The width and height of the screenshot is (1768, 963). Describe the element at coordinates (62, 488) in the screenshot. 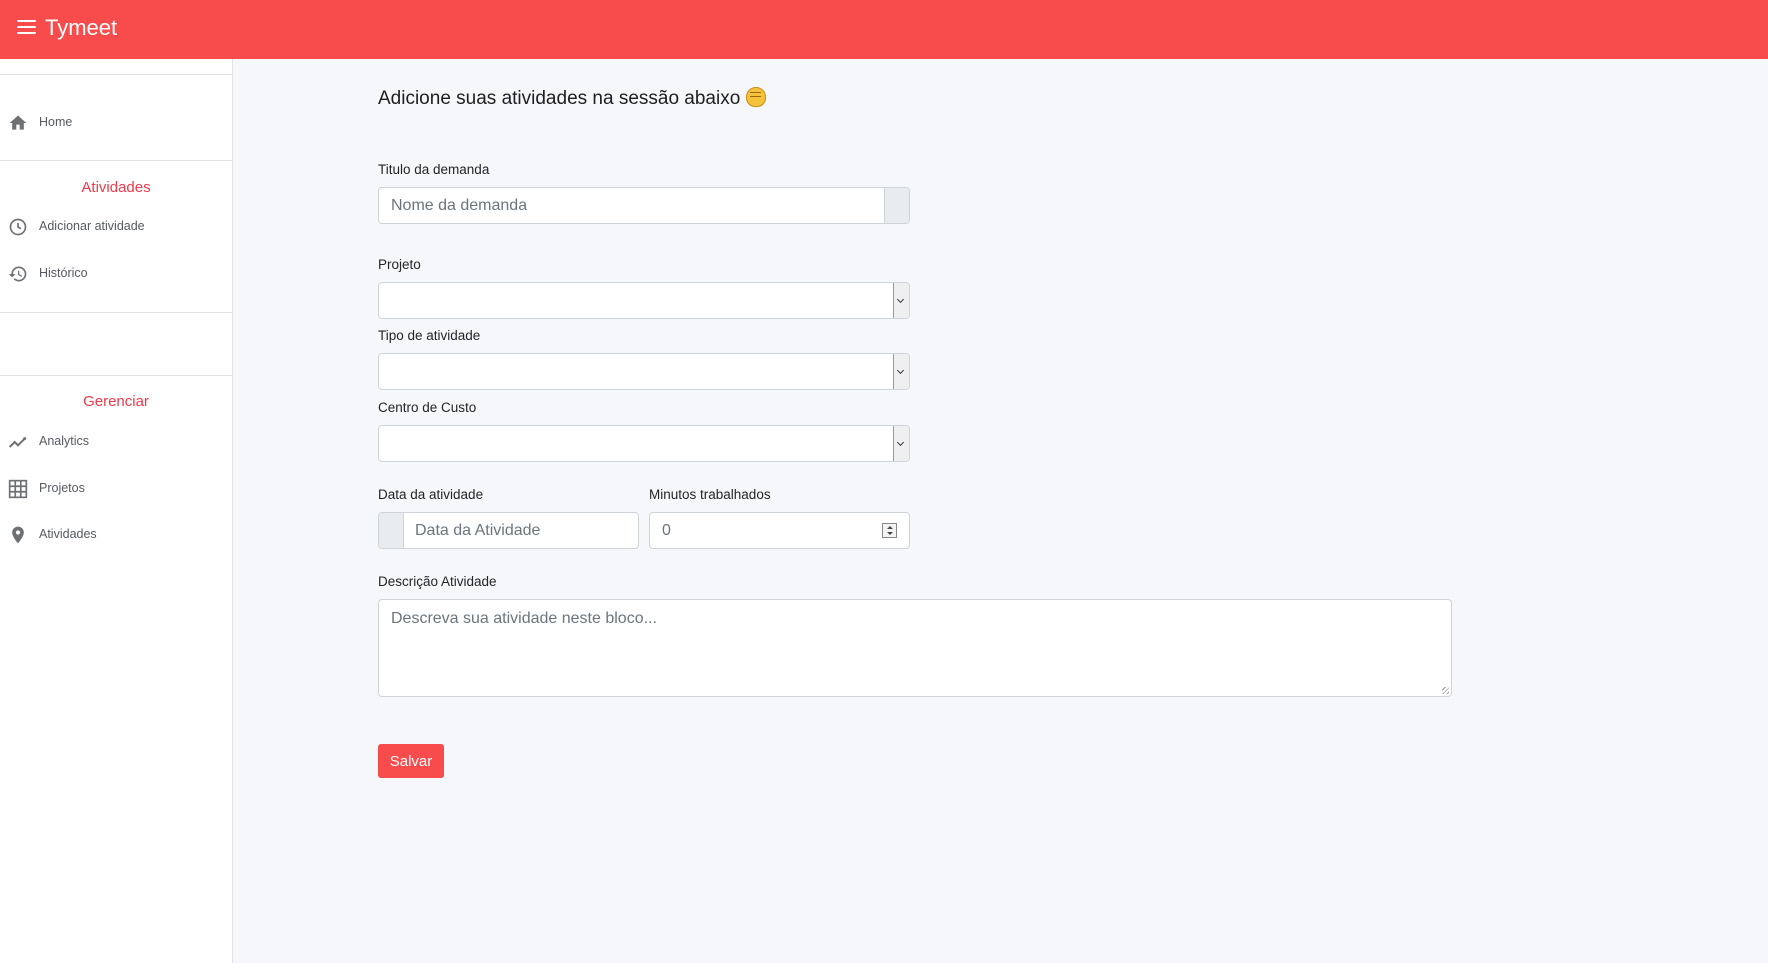

I see `sidebar-item-label: Projetos` at that location.